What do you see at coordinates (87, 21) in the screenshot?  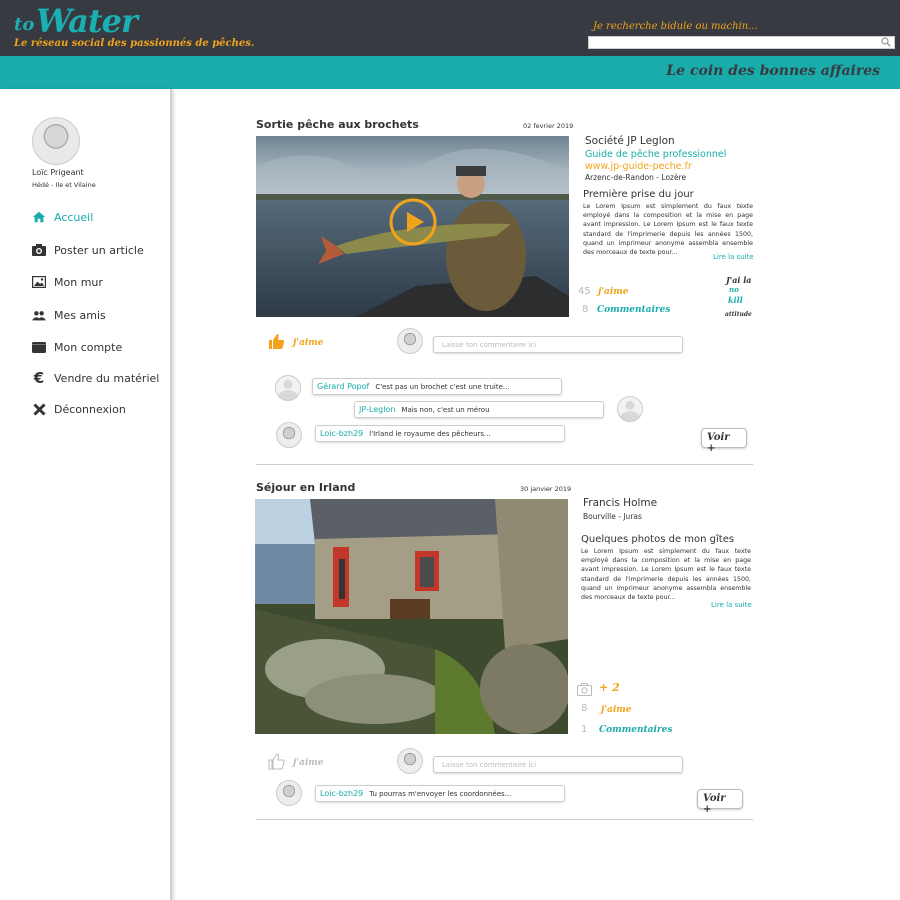 I see `logo: Water` at bounding box center [87, 21].